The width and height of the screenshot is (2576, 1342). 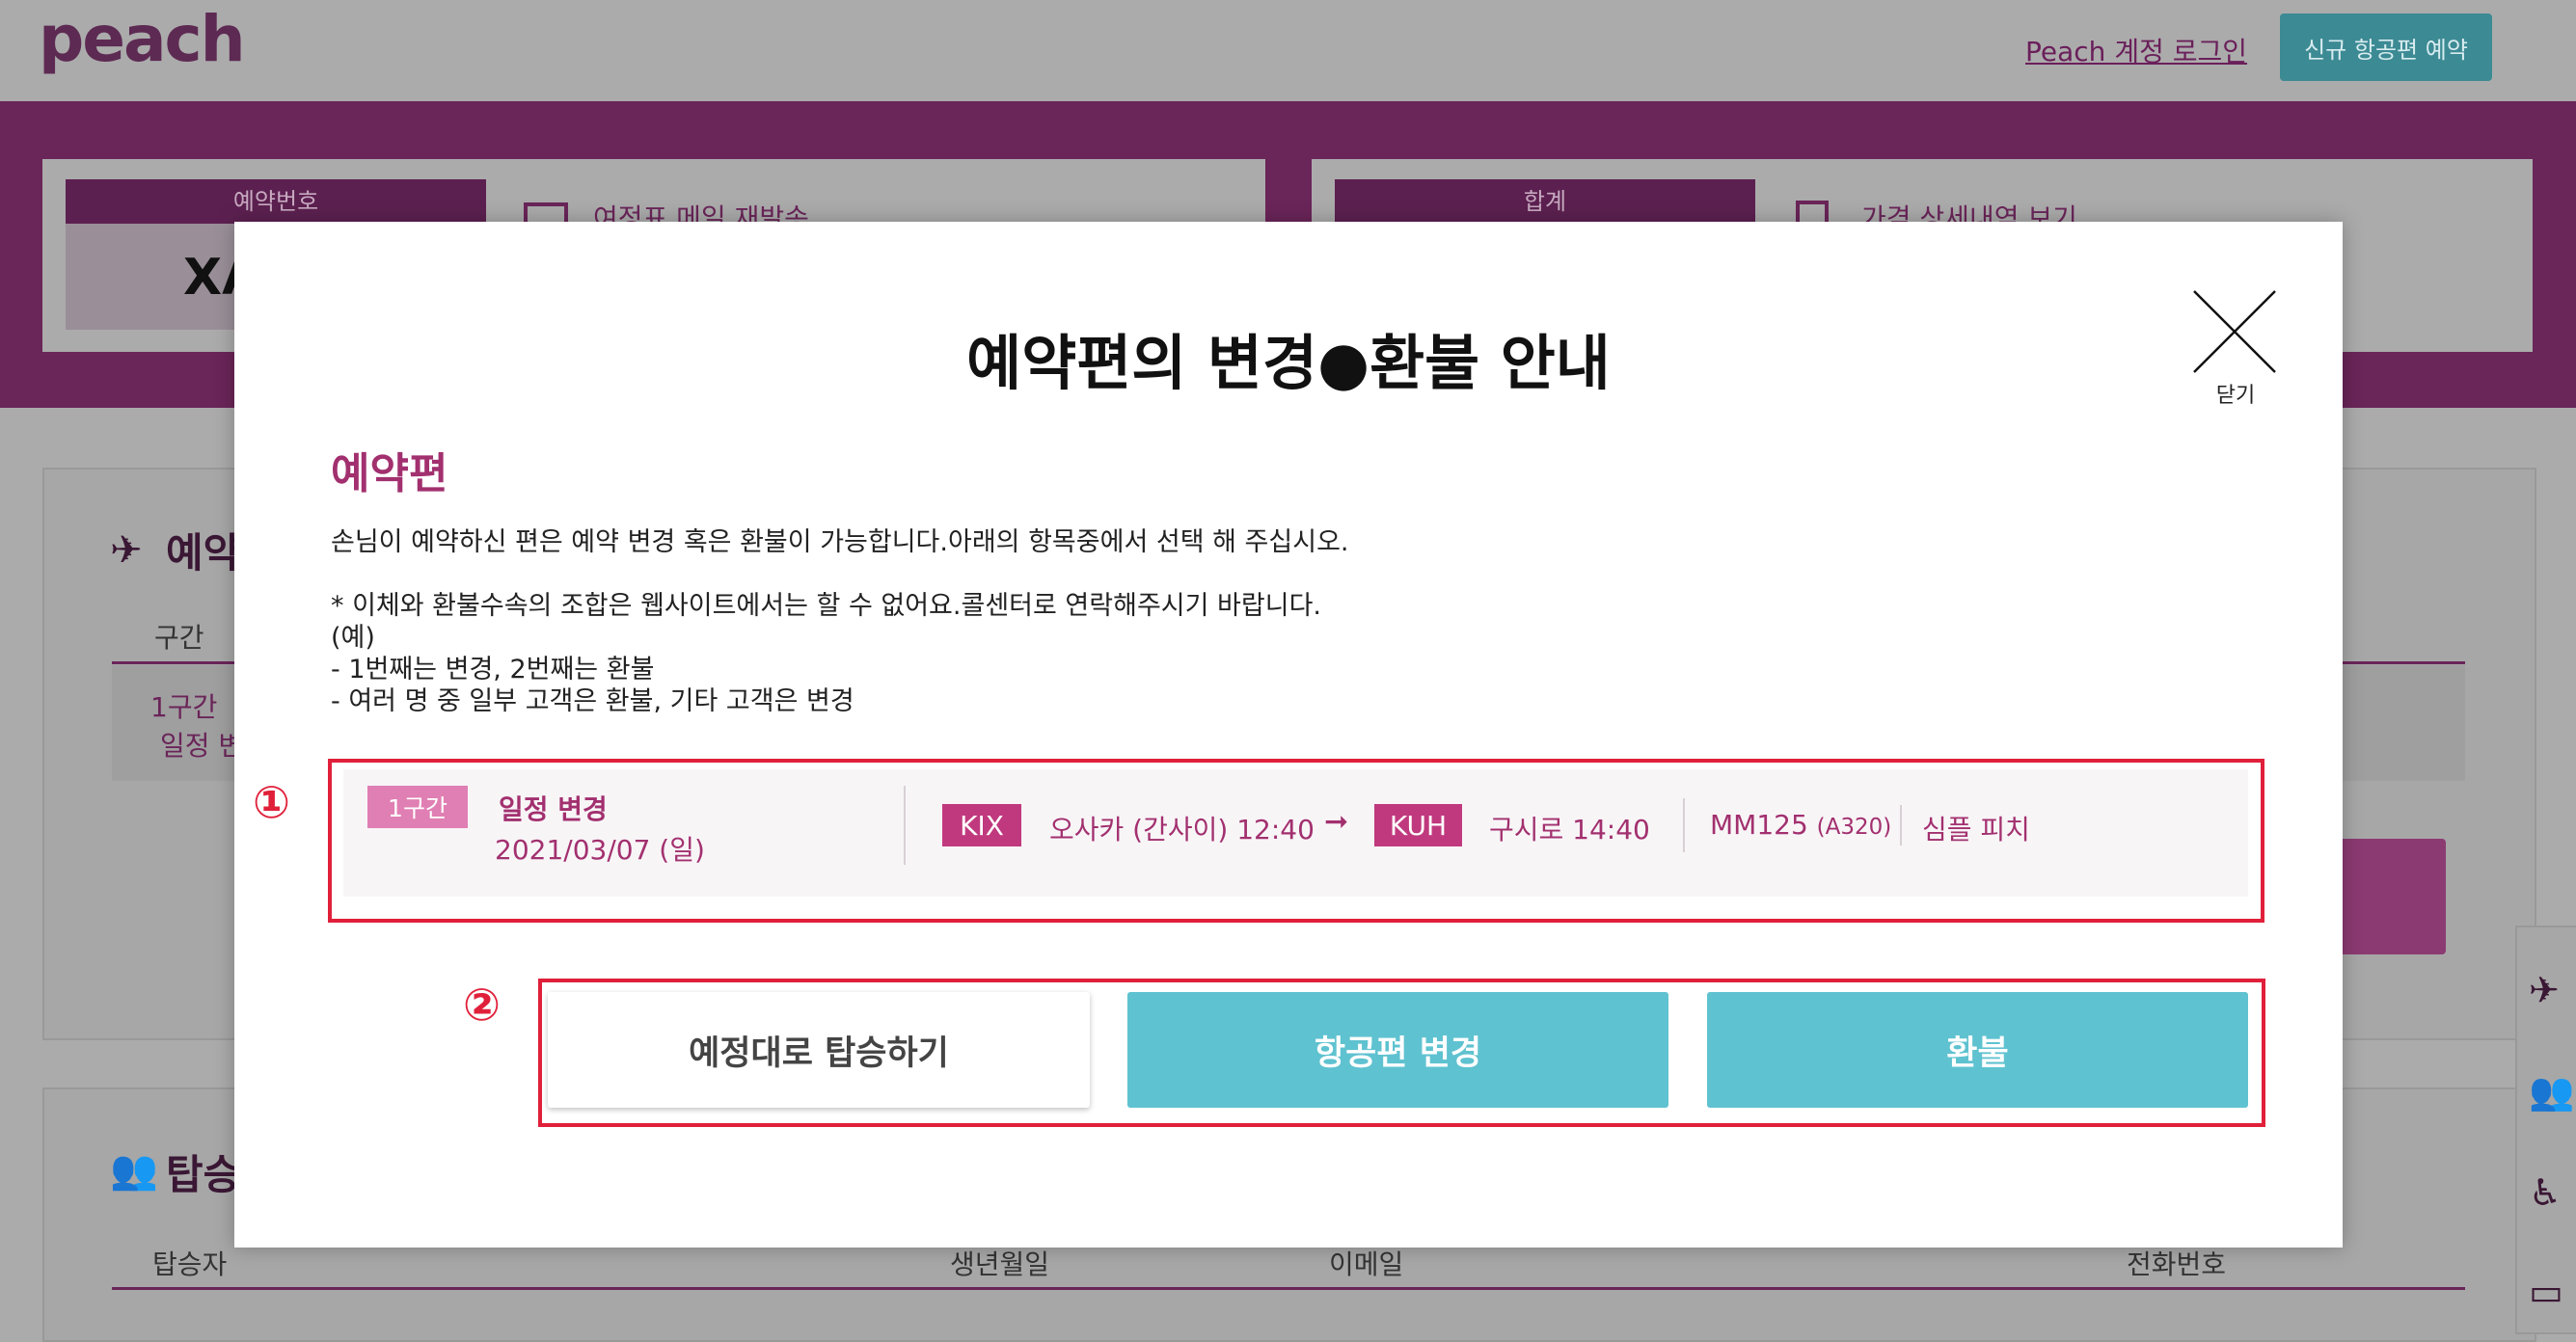 I want to click on col-header-segment: 구간, so click(x=179, y=638).